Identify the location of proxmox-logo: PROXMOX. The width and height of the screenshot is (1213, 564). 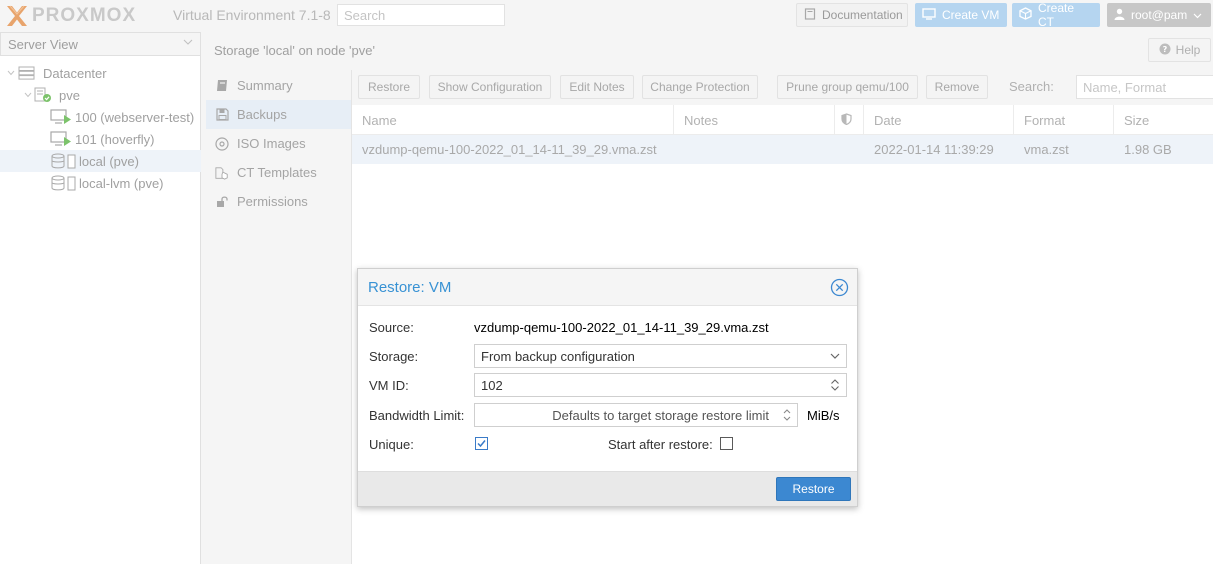
(70, 16).